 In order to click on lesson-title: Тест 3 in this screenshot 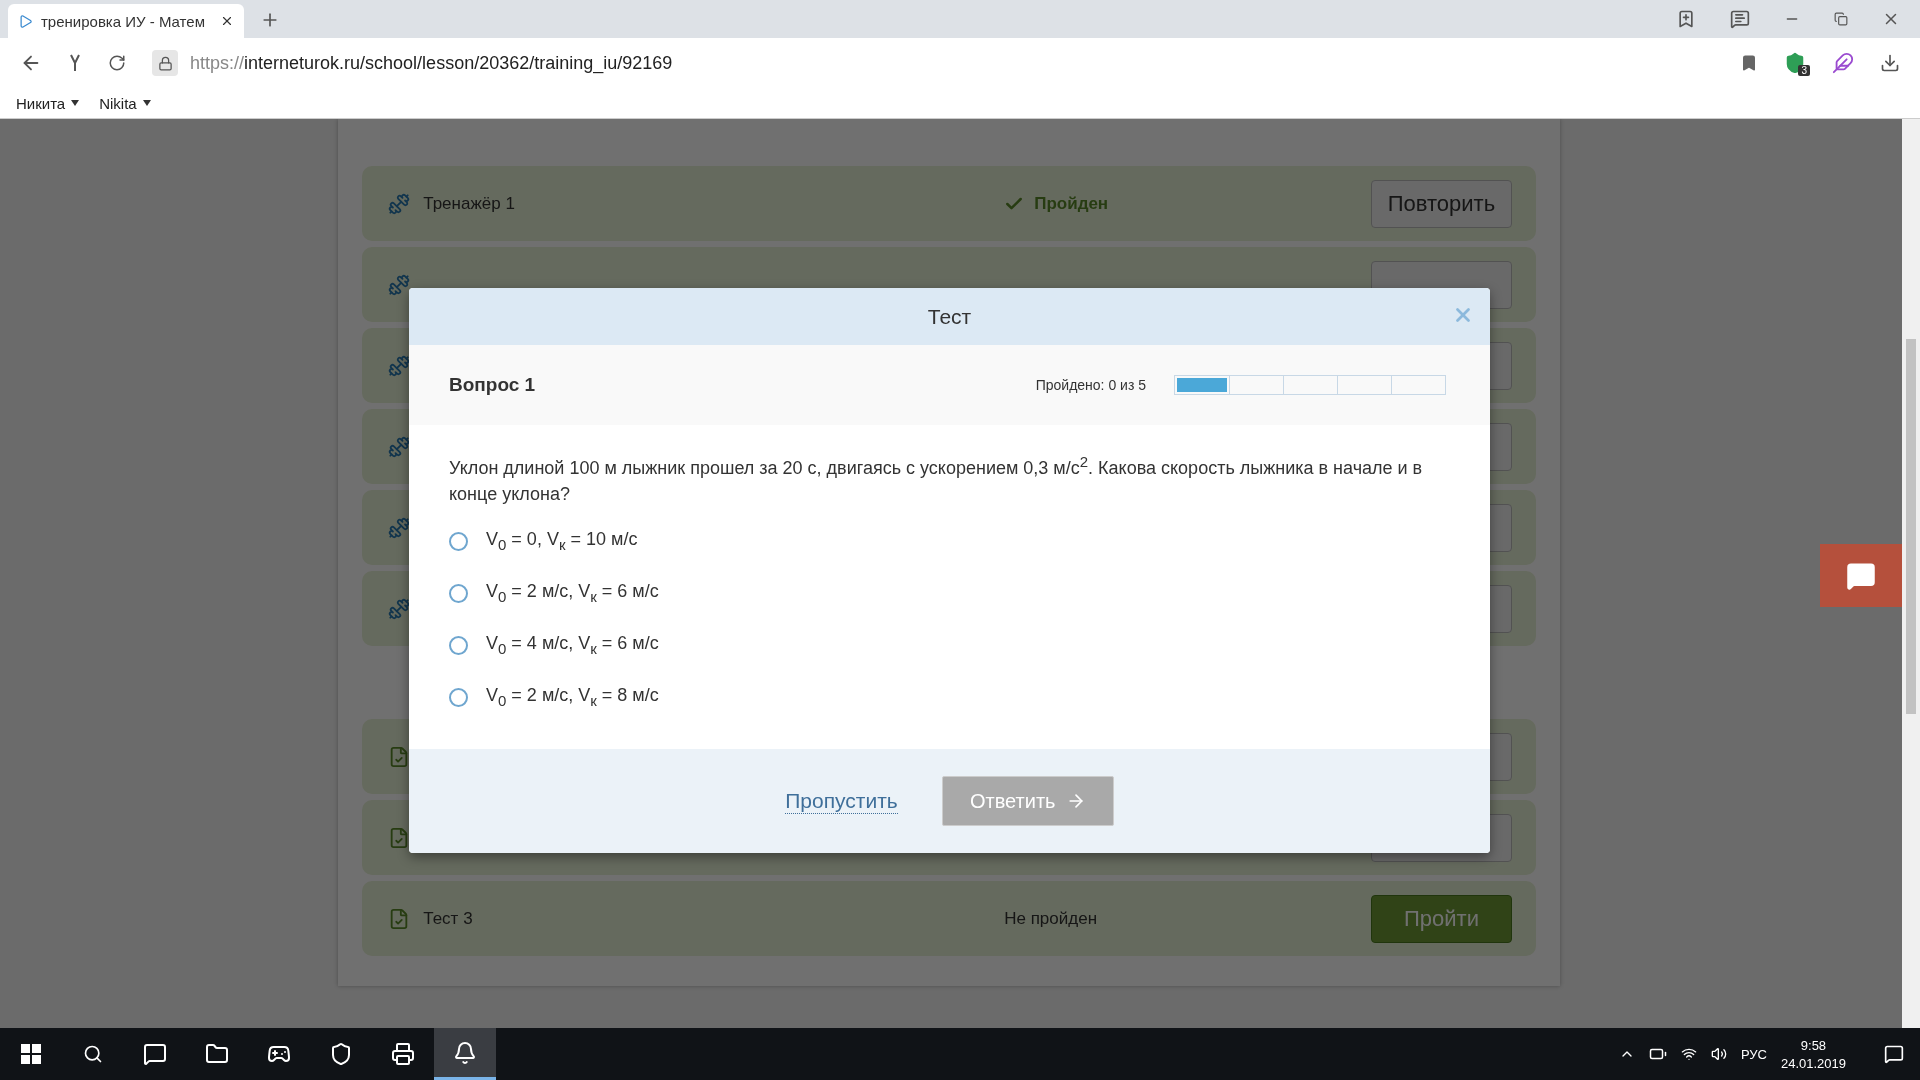, I will do `click(448, 918)`.